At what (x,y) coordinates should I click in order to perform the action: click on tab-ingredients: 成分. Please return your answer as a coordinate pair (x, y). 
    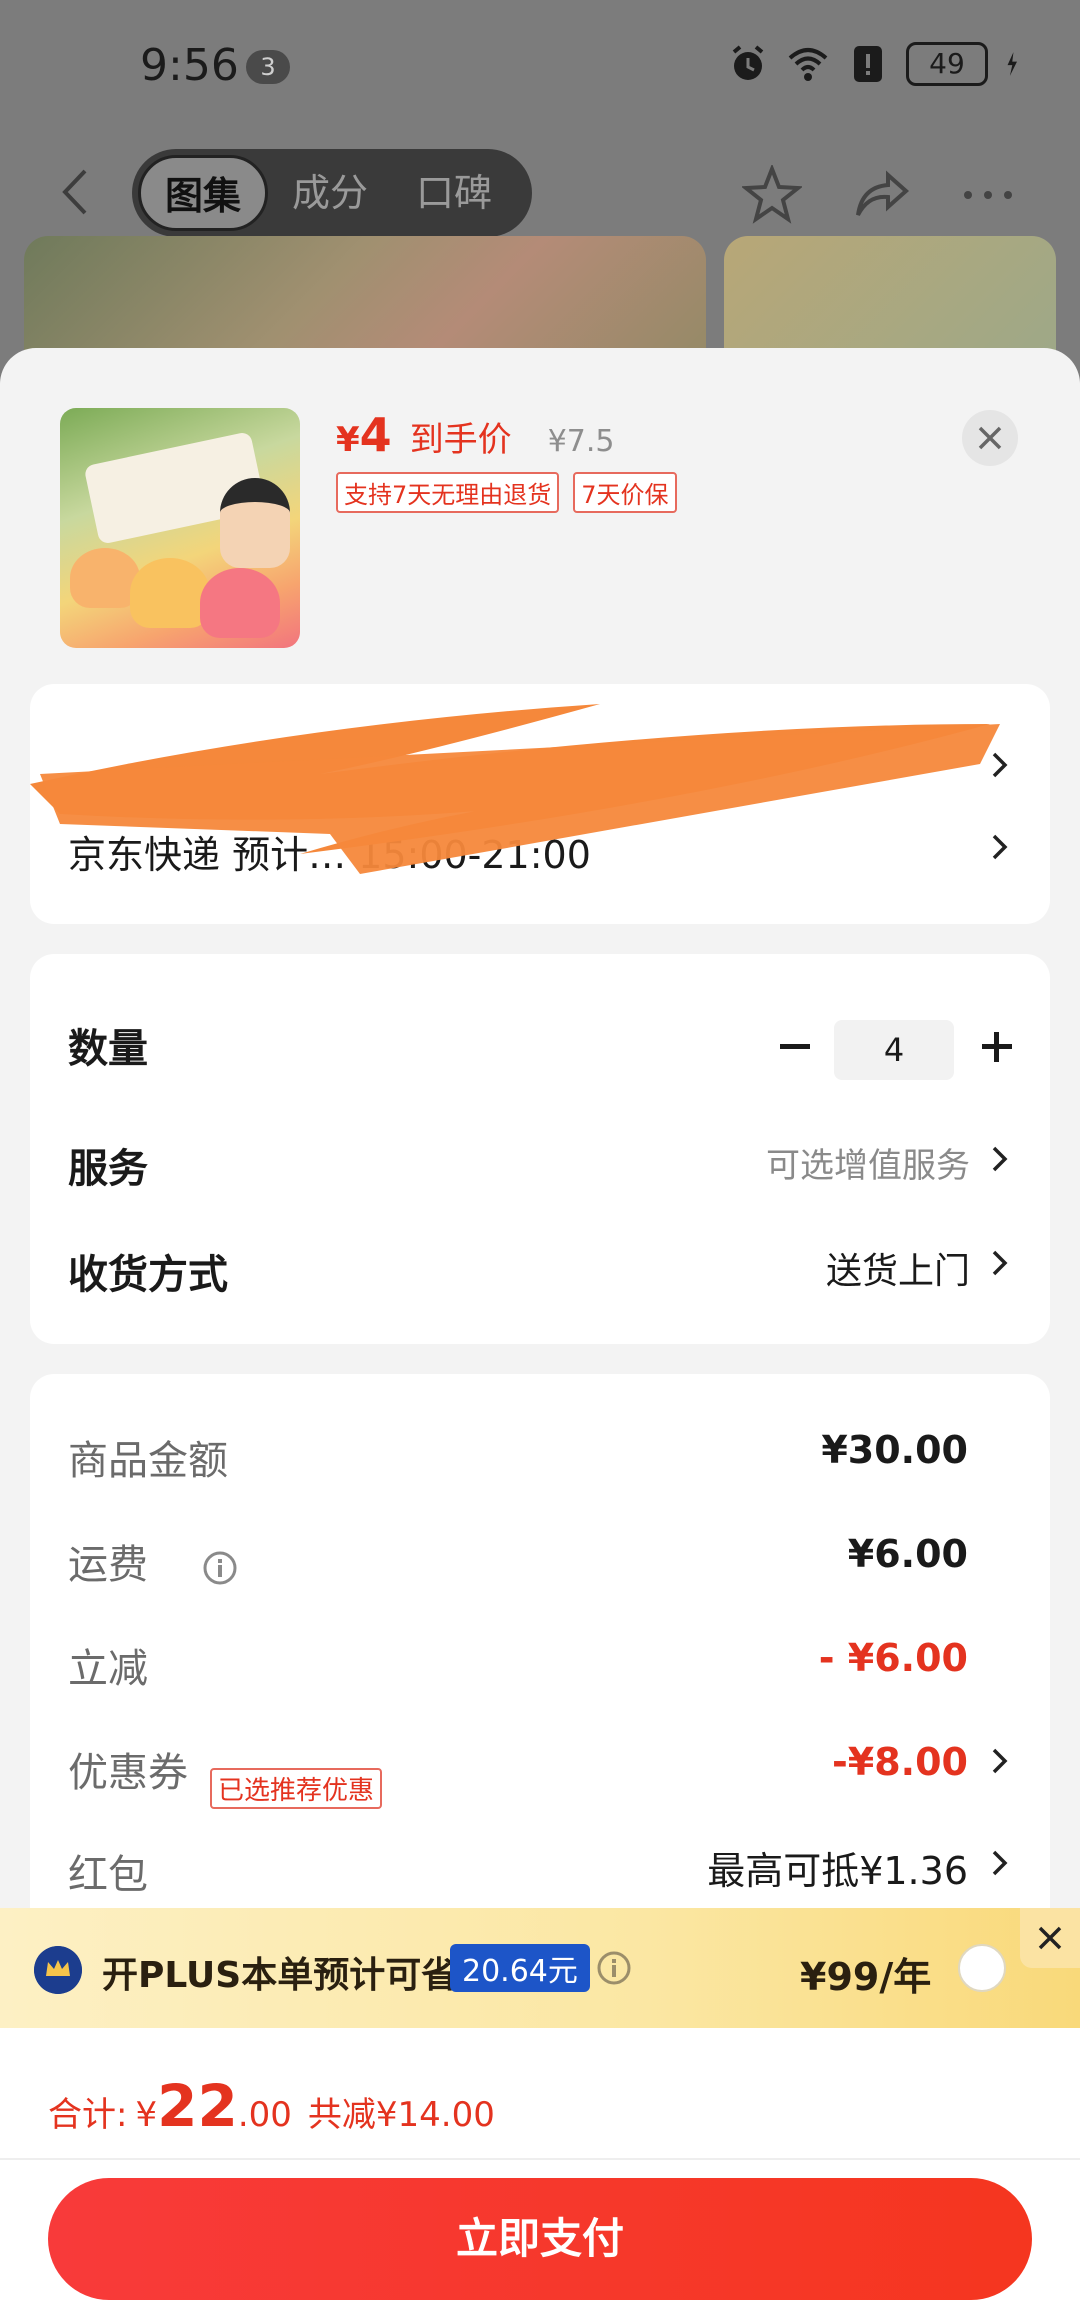
    Looking at the image, I should click on (330, 193).